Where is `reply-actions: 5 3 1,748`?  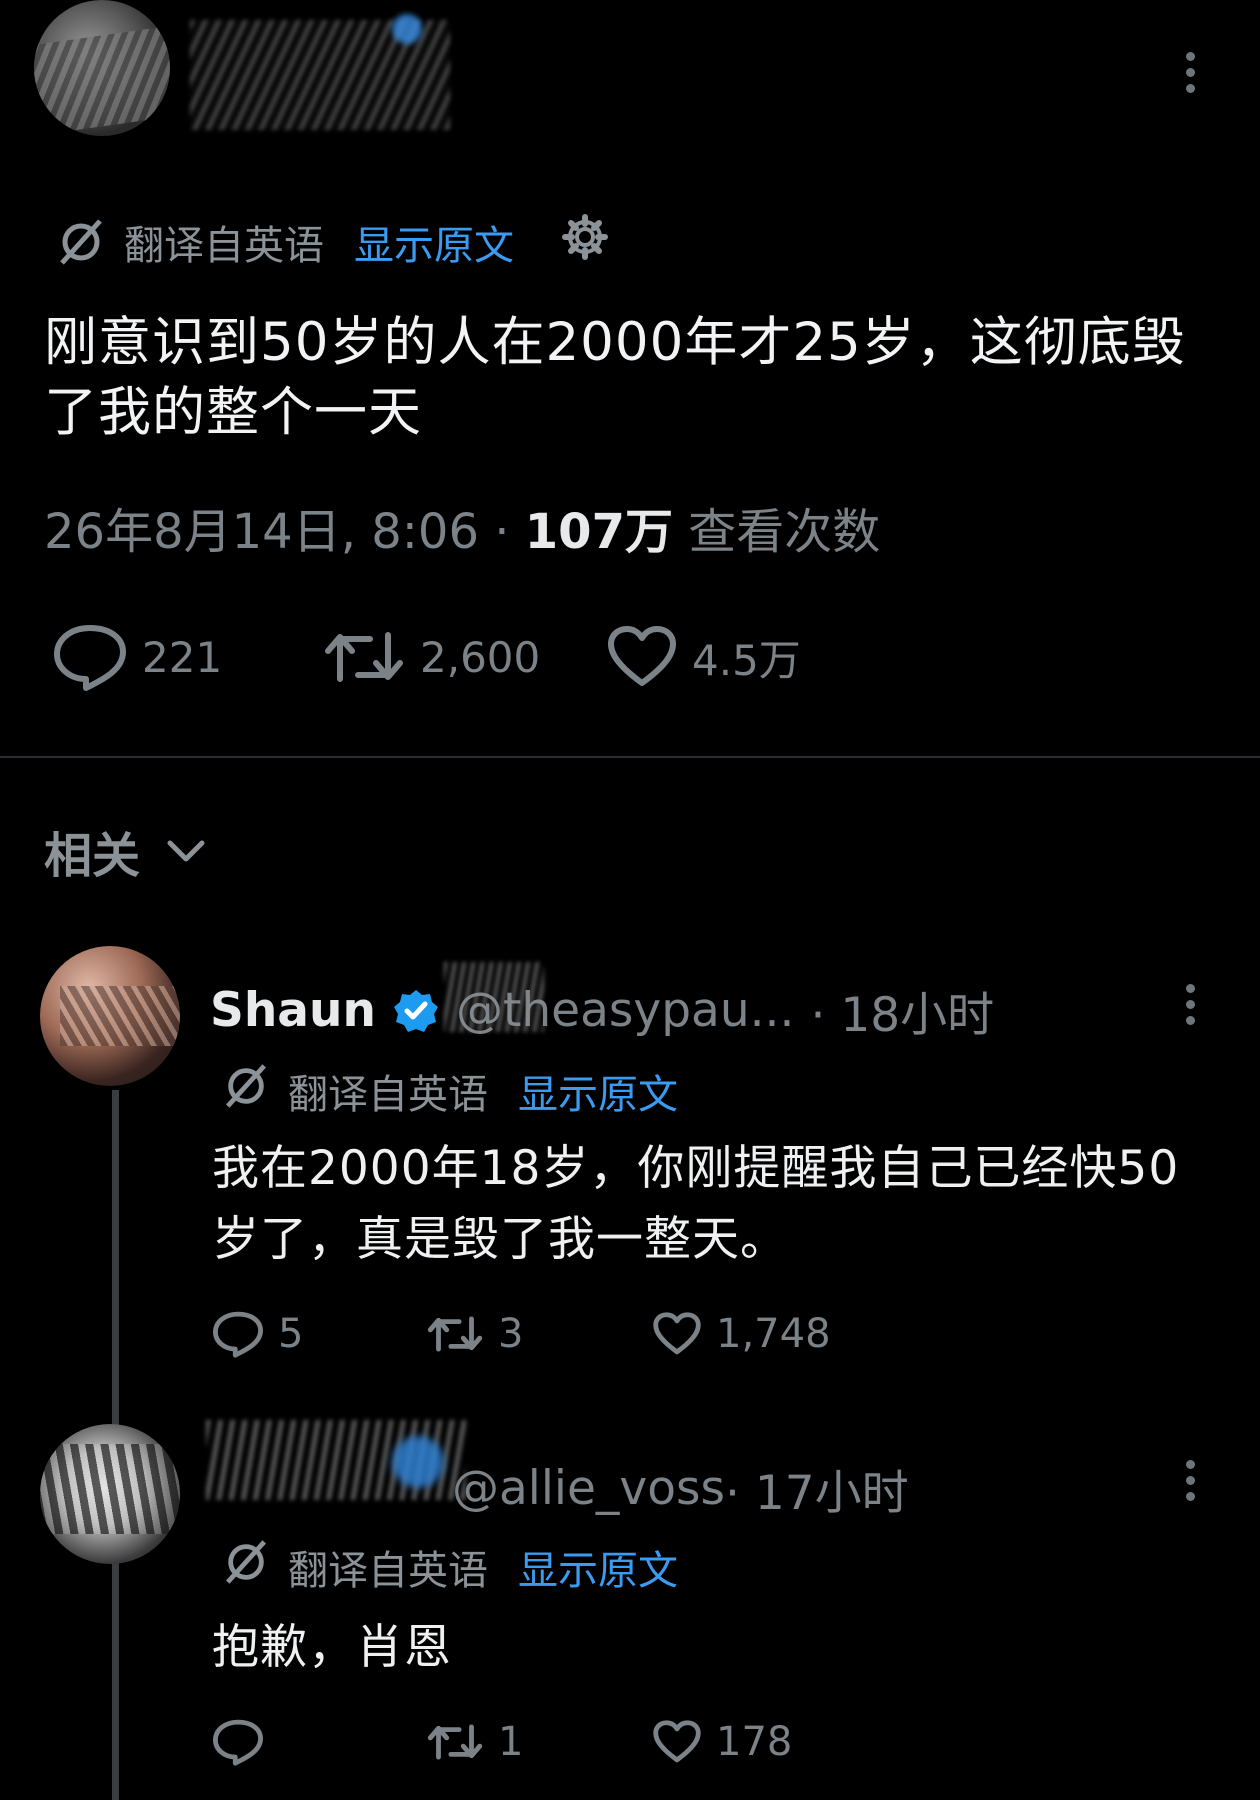 reply-actions: 5 3 1,748 is located at coordinates (521, 1334).